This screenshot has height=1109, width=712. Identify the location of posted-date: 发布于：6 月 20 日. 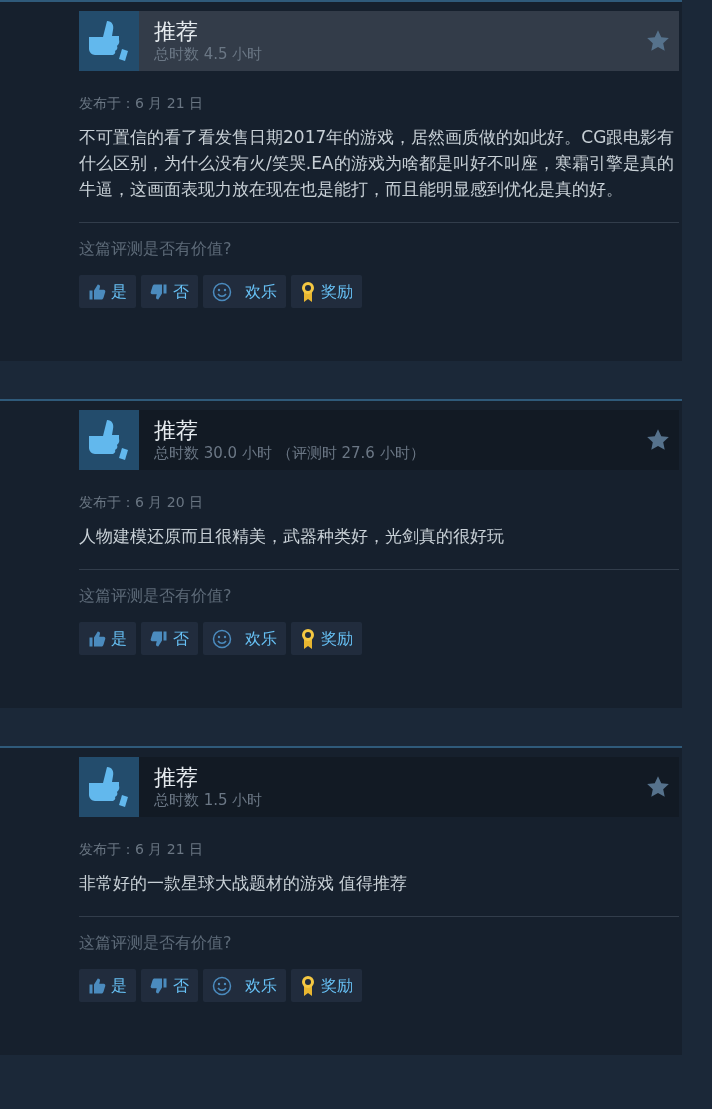
(142, 502).